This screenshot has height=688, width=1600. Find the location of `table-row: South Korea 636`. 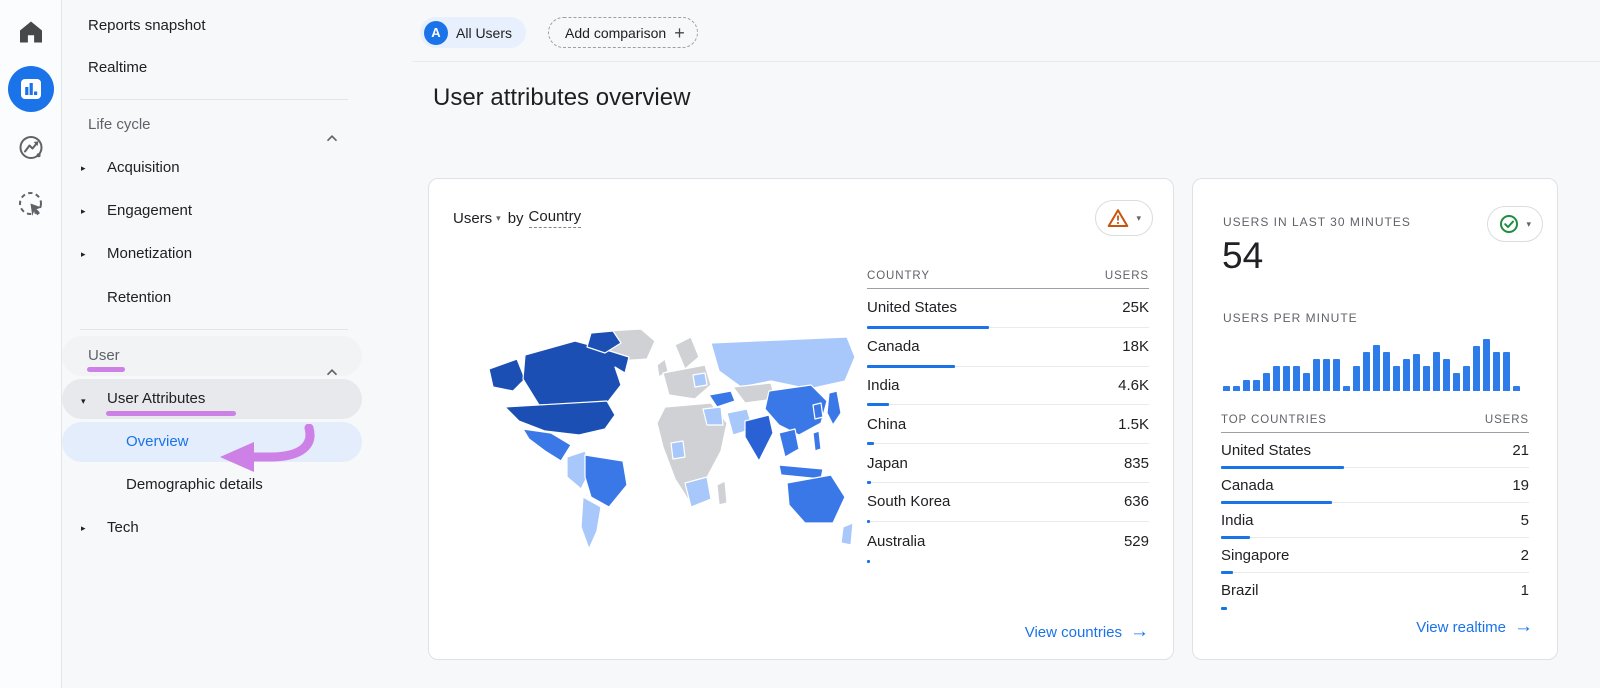

table-row: South Korea 636 is located at coordinates (1008, 503).